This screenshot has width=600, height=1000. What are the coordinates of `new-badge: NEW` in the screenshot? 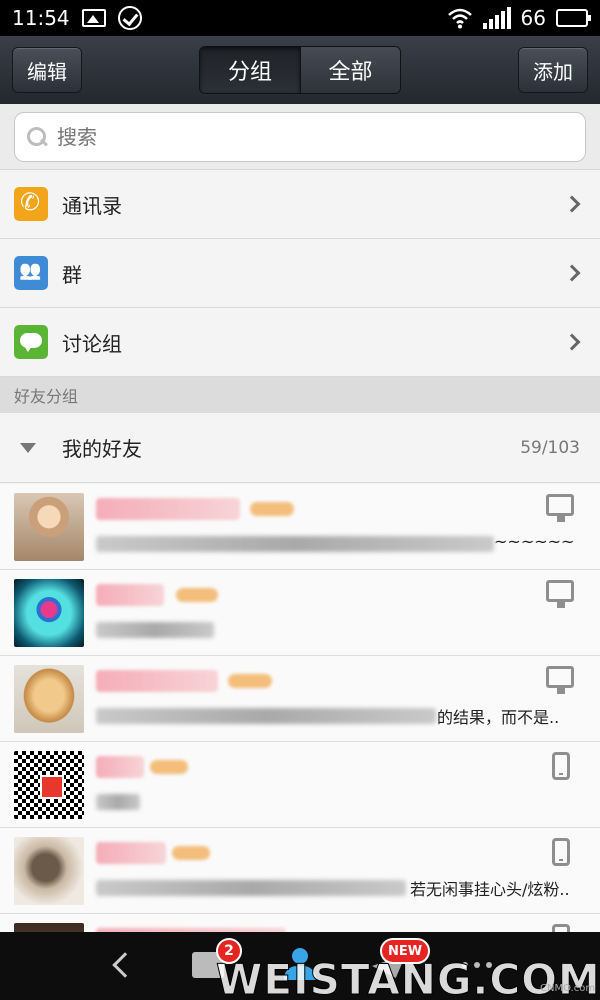 It's located at (405, 951).